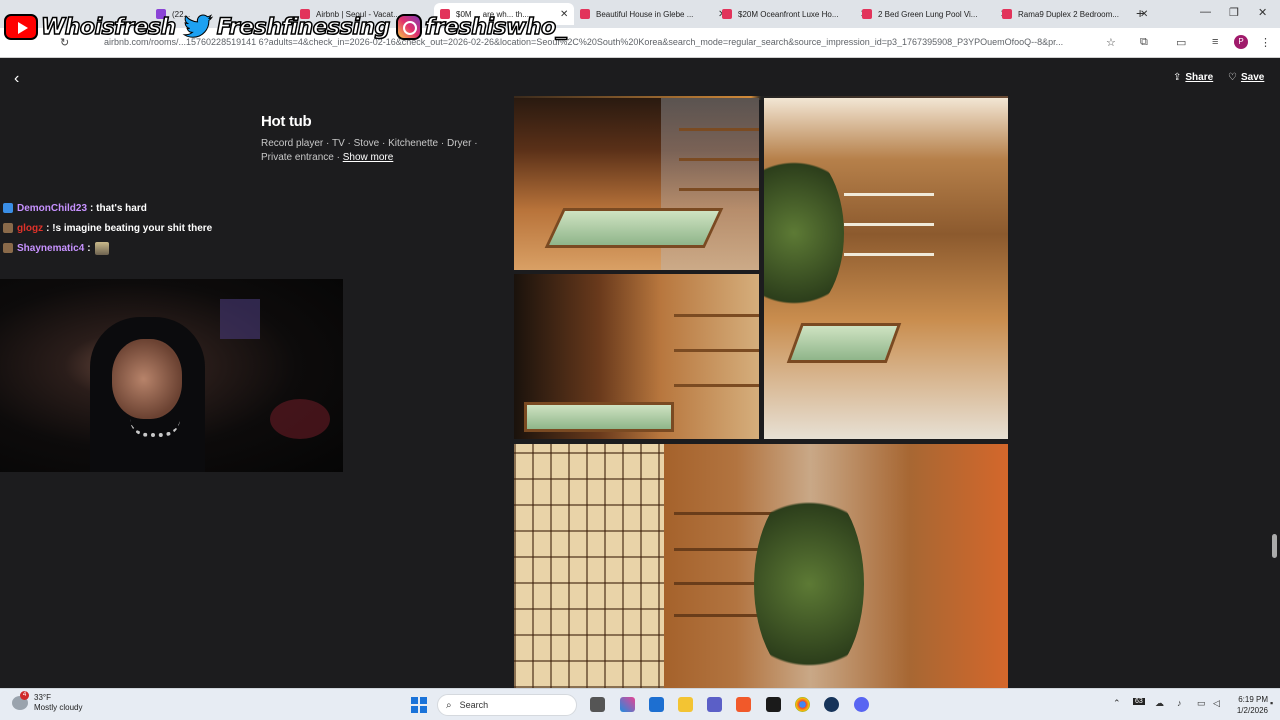 The height and width of the screenshot is (720, 1280). Describe the element at coordinates (1177, 77) in the screenshot. I see `share-icon: ⇪` at that location.